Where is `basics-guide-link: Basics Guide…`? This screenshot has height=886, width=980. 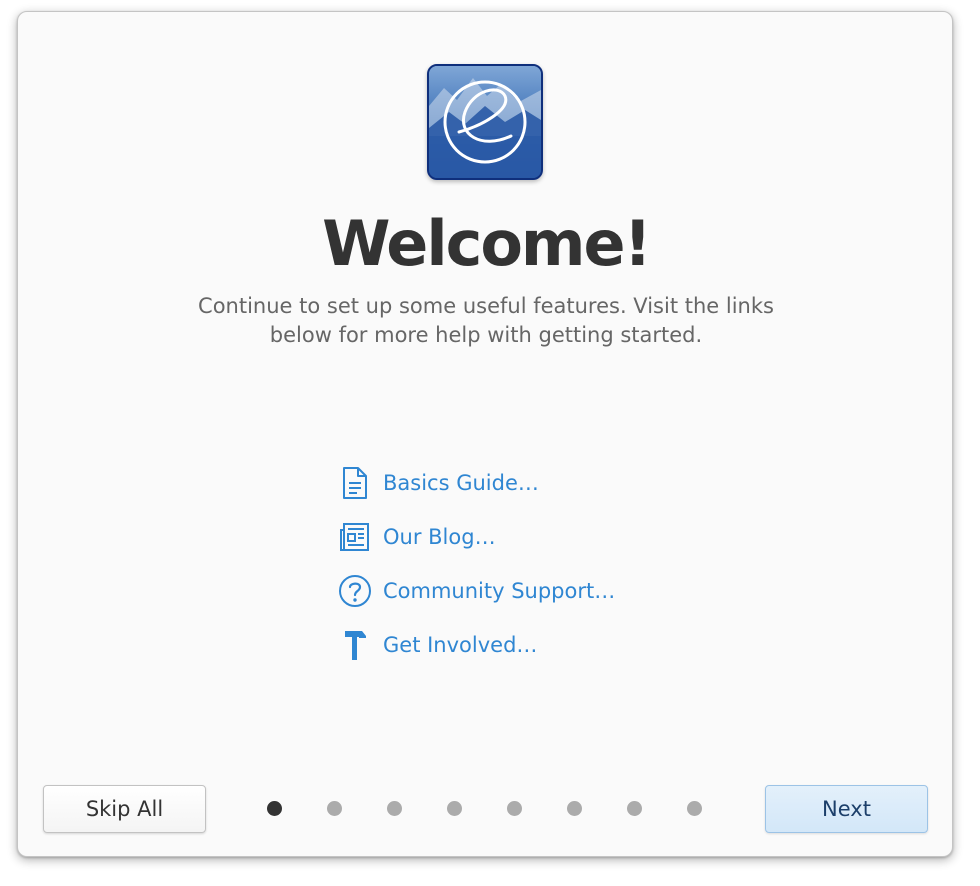 basics-guide-link: Basics Guide… is located at coordinates (518, 483).